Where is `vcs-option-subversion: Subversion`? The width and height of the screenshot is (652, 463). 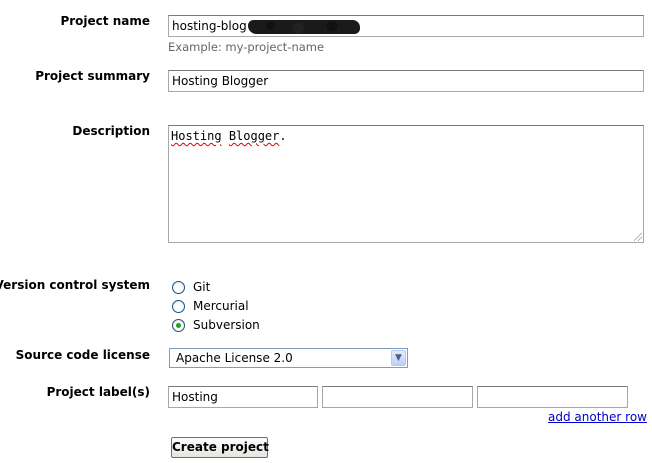 vcs-option-subversion: Subversion is located at coordinates (216, 325).